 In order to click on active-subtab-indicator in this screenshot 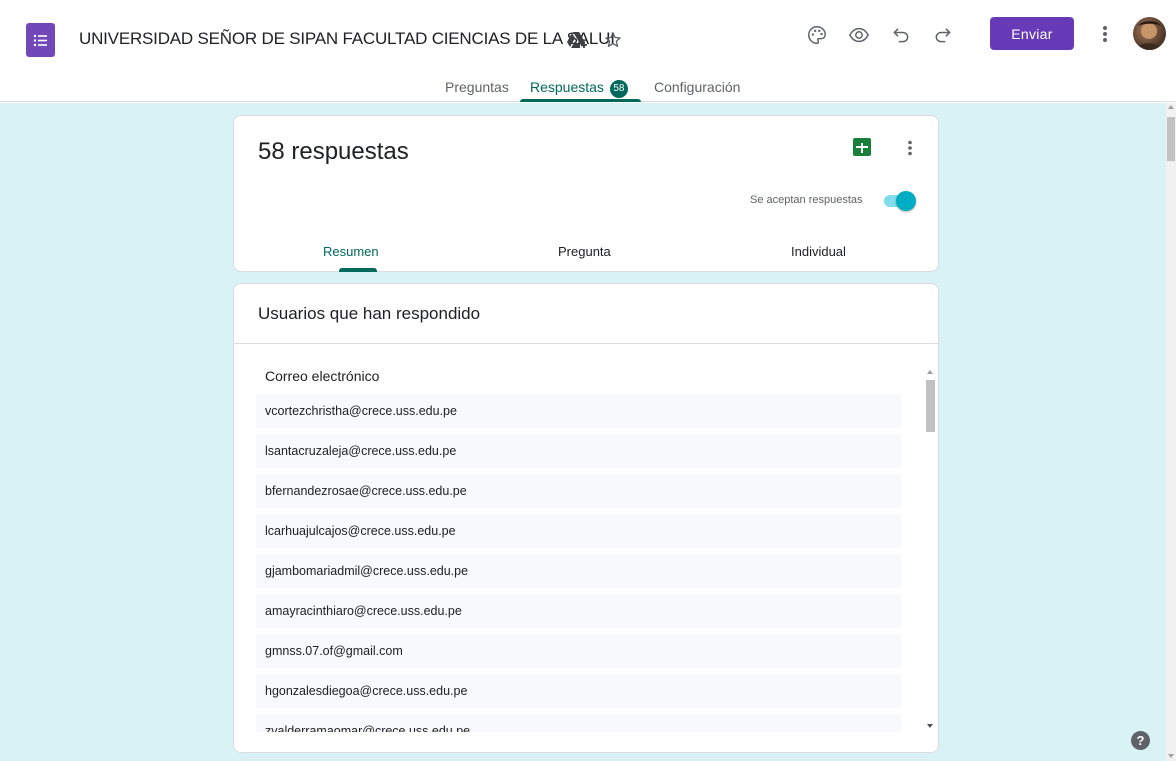, I will do `click(358, 270)`.